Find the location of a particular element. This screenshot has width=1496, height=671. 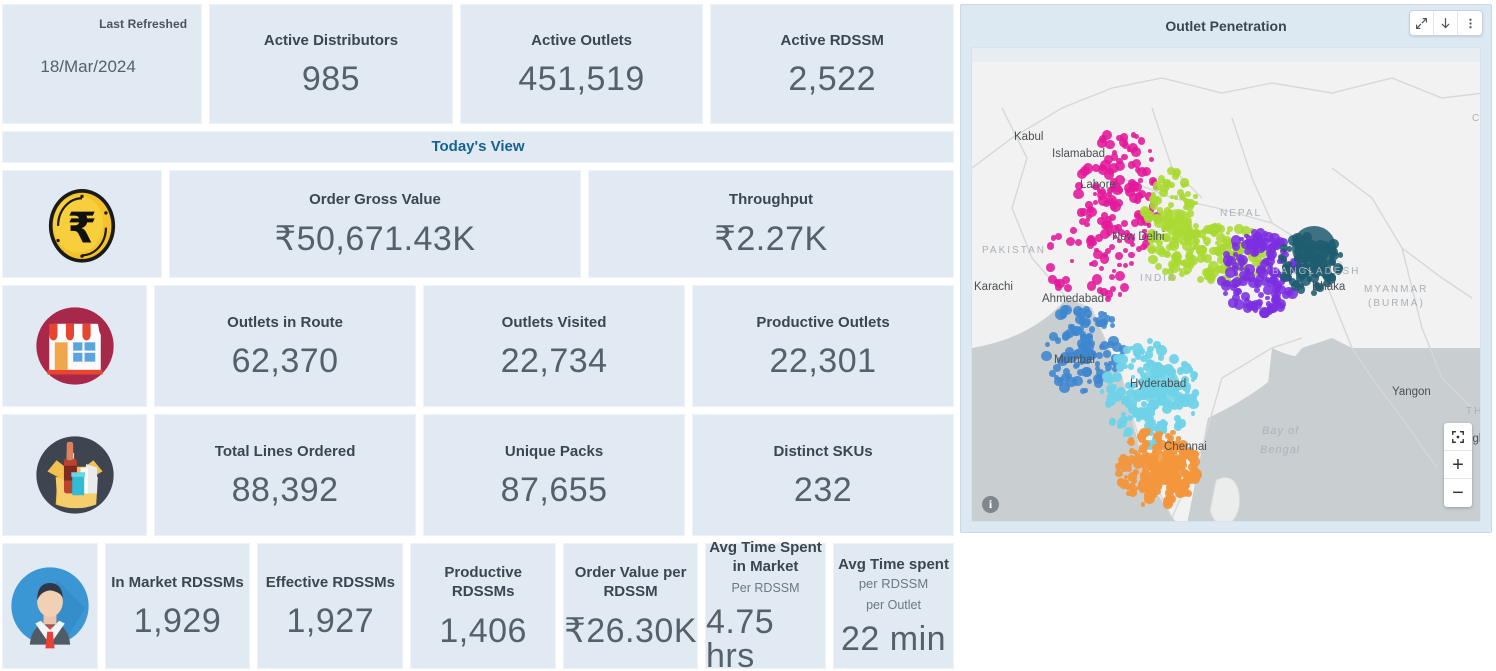

expand-icon is located at coordinates (1422, 23).